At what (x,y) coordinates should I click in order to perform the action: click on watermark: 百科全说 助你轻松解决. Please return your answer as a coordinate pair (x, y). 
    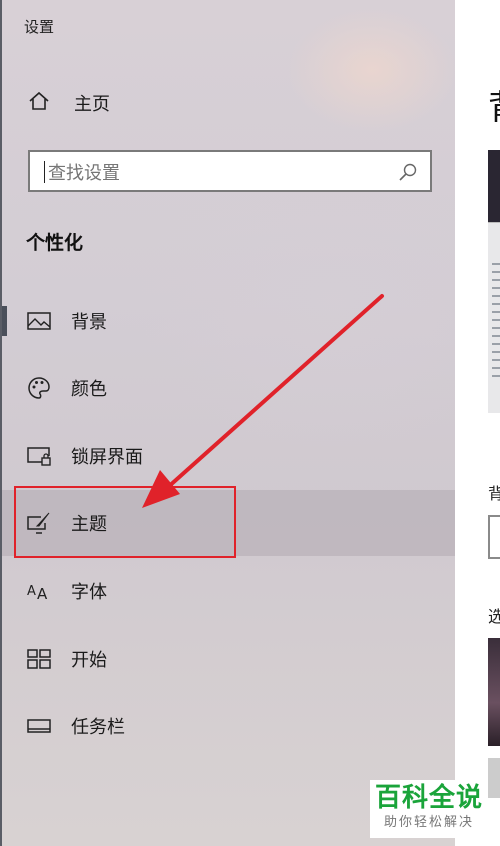
    Looking at the image, I should click on (429, 809).